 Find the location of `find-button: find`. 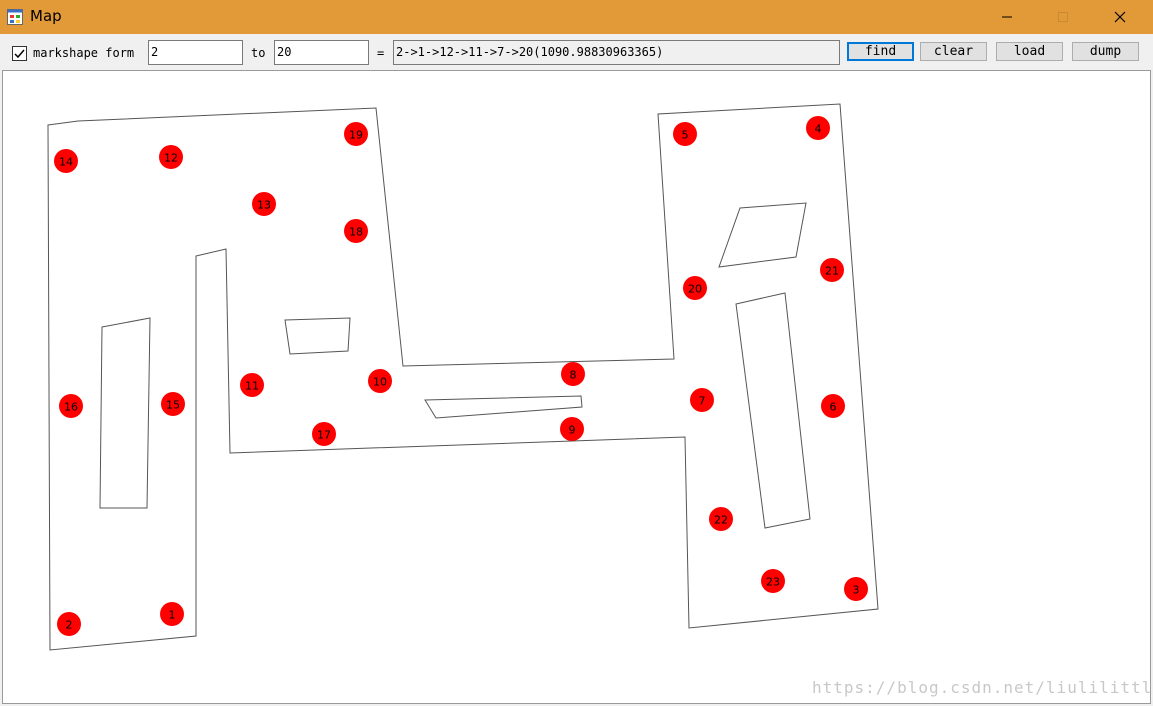

find-button: find is located at coordinates (880, 51).